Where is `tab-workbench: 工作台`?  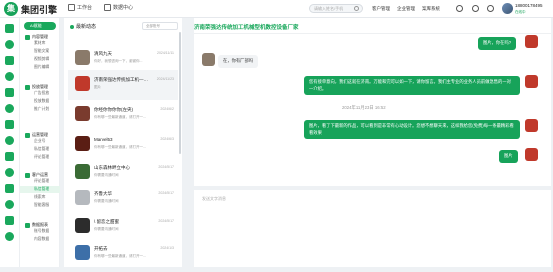 tab-workbench: 工作台 is located at coordinates (80, 7).